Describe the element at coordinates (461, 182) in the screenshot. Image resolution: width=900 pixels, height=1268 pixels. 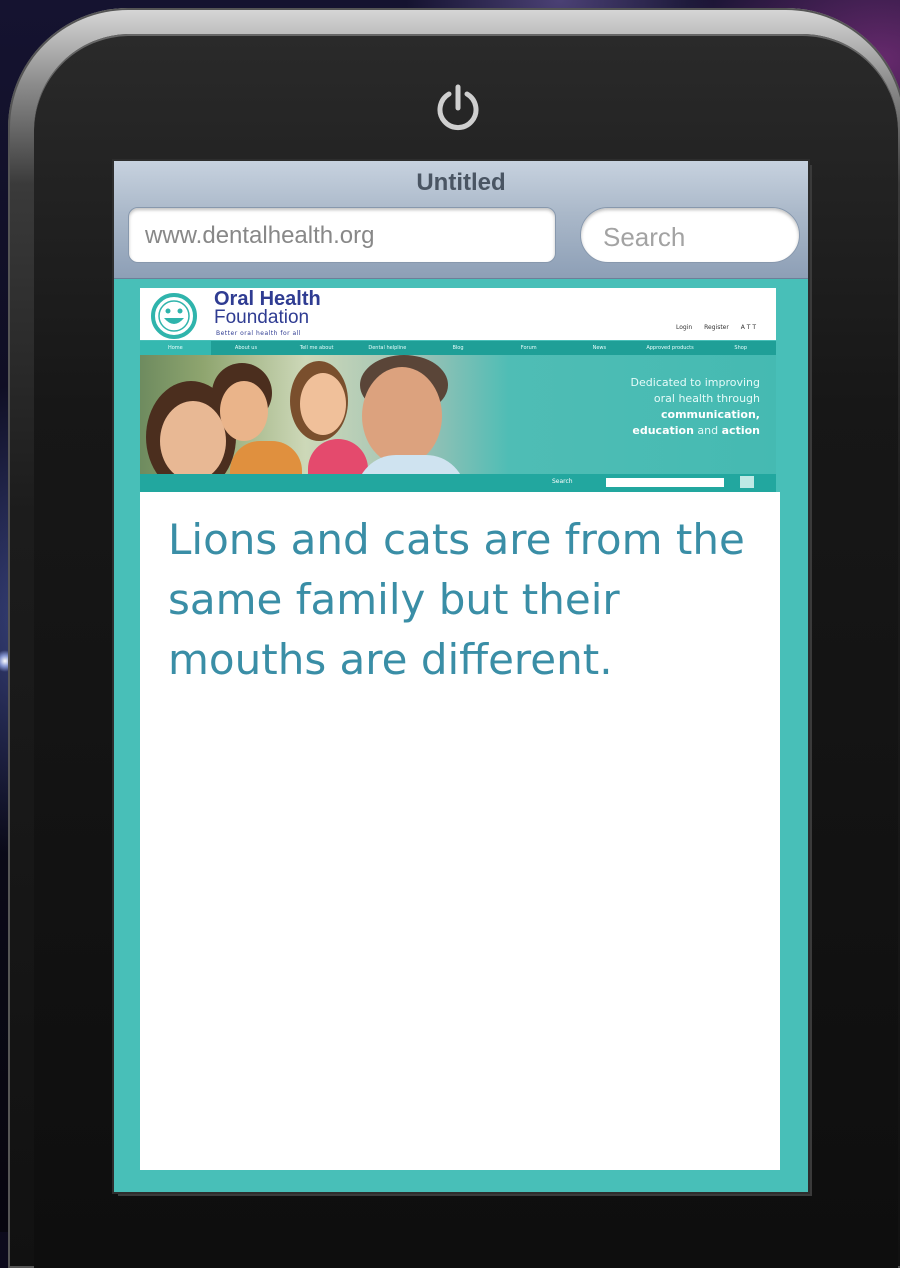
I see `page-title: Untitled` at that location.